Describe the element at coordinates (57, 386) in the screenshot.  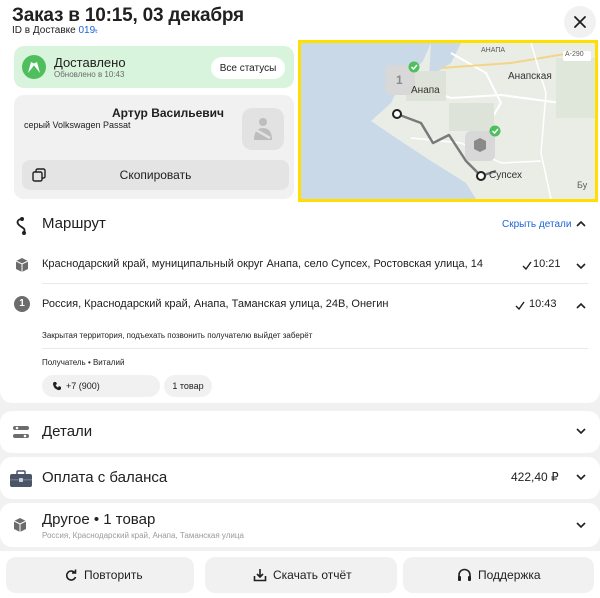
I see `phone-icon` at that location.